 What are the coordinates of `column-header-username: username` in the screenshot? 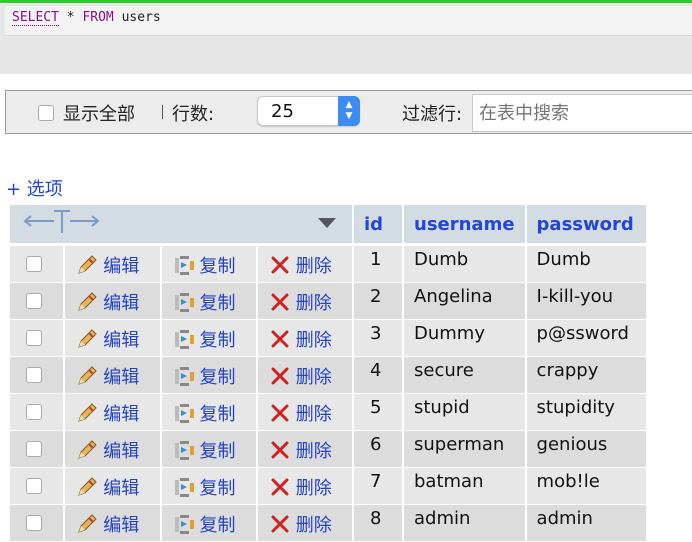 It's located at (464, 225).